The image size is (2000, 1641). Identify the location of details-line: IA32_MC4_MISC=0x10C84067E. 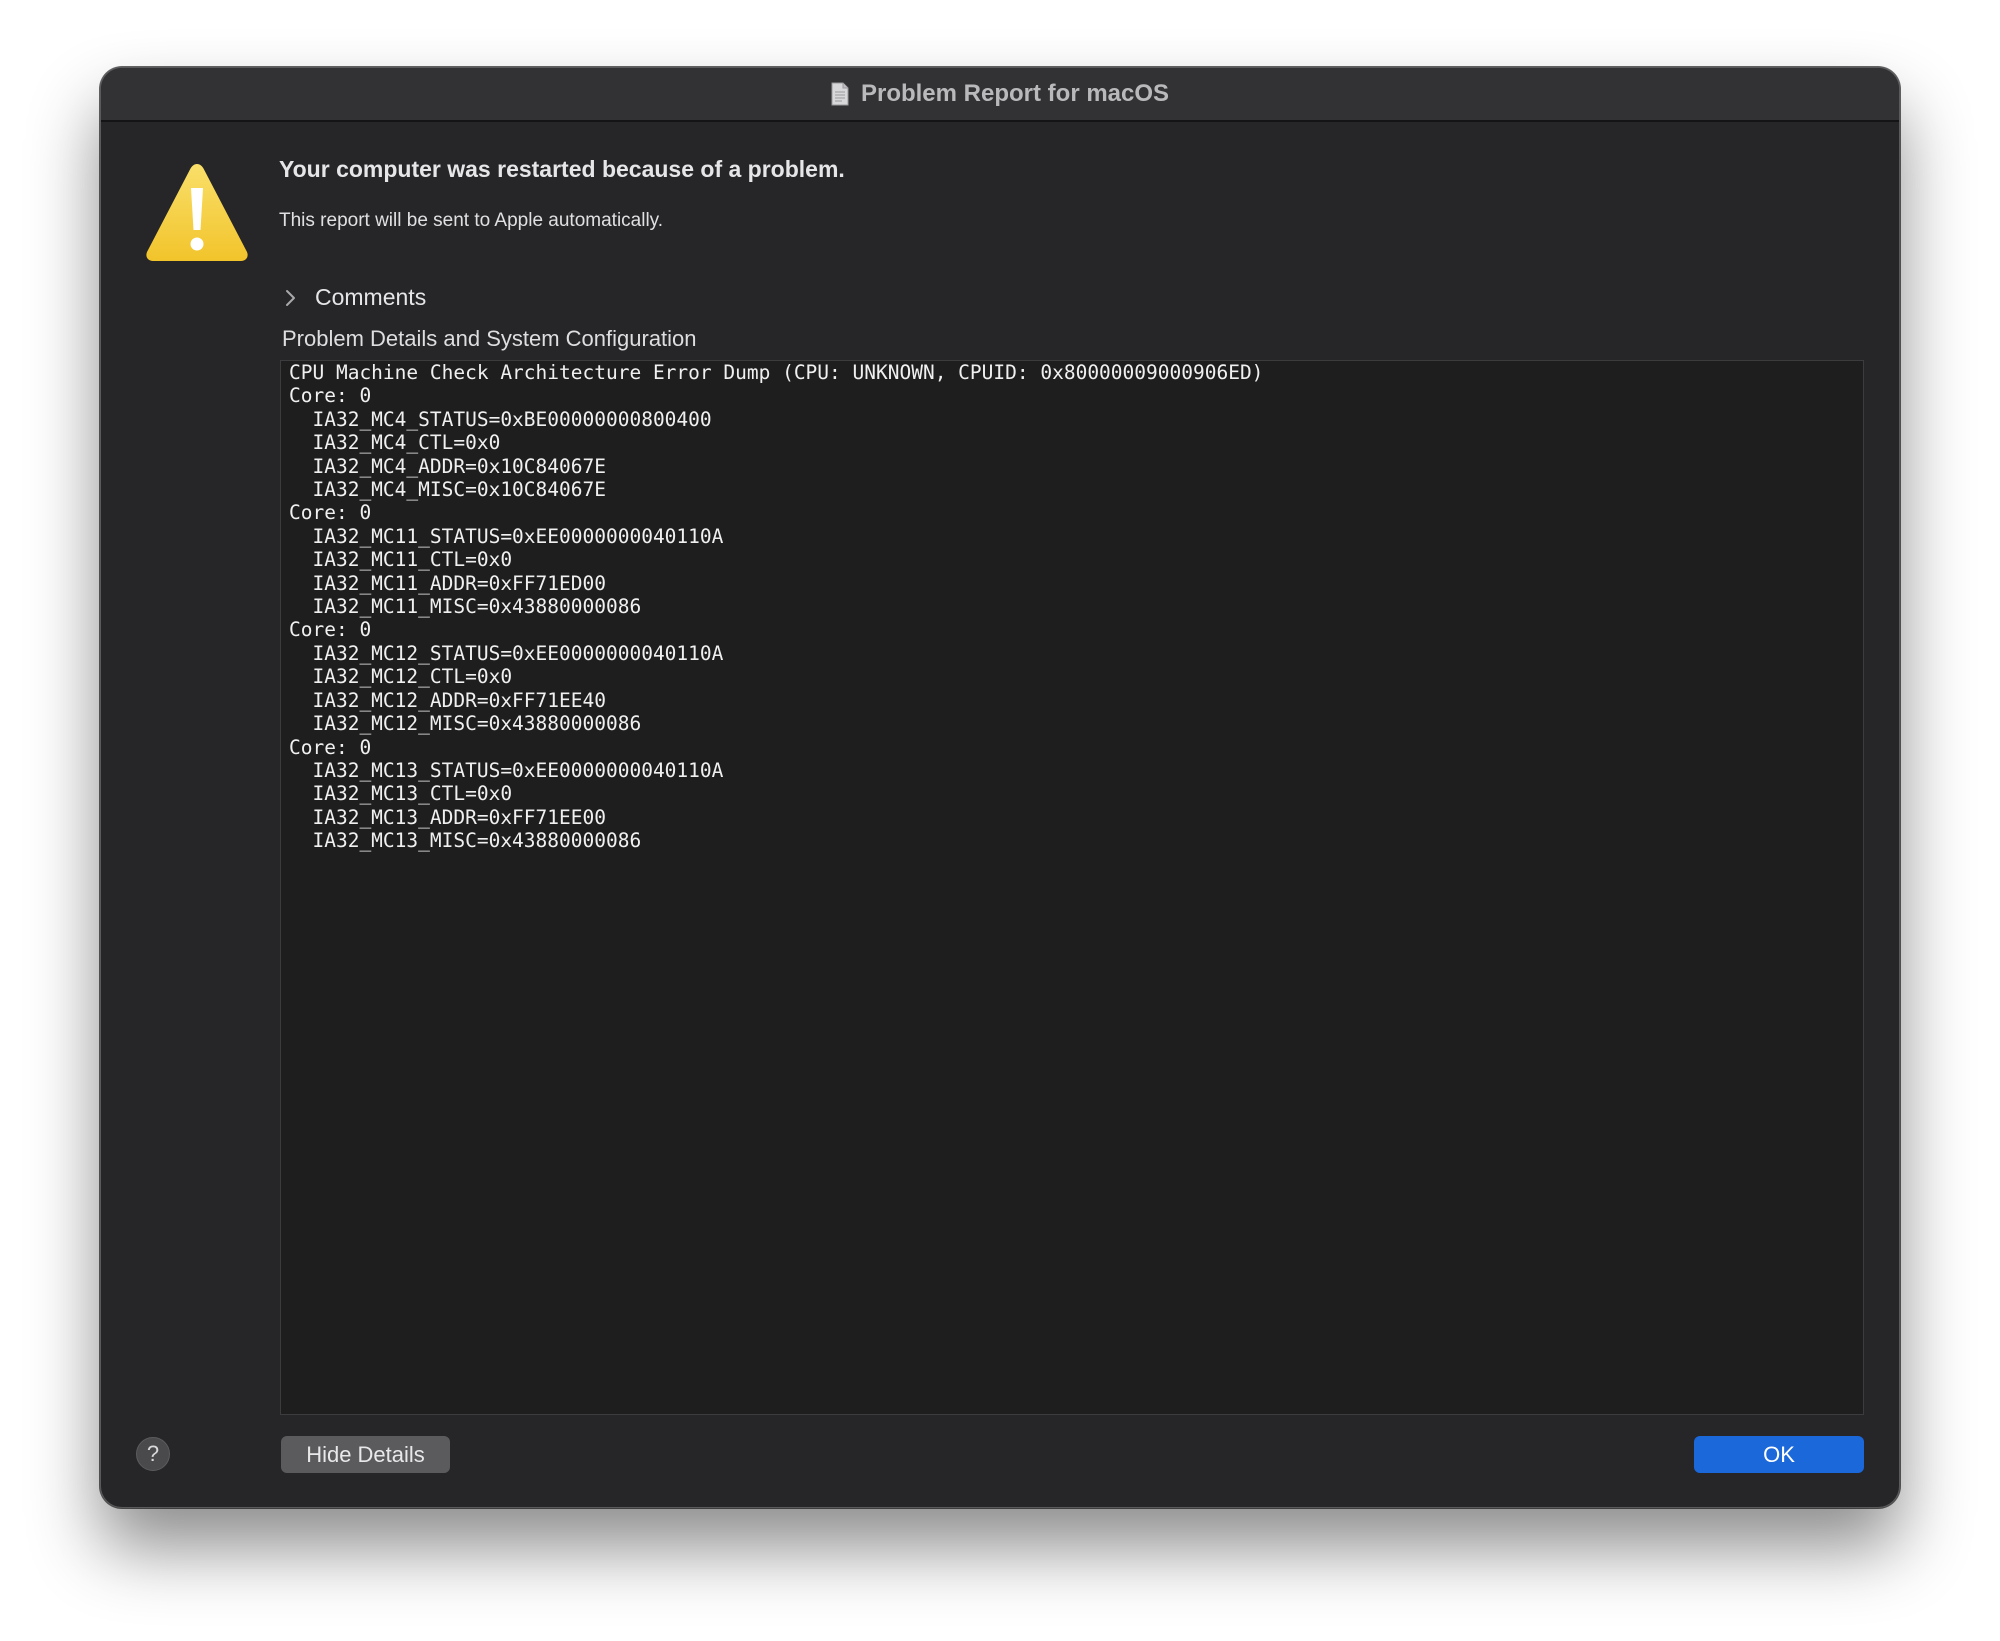
(447, 490).